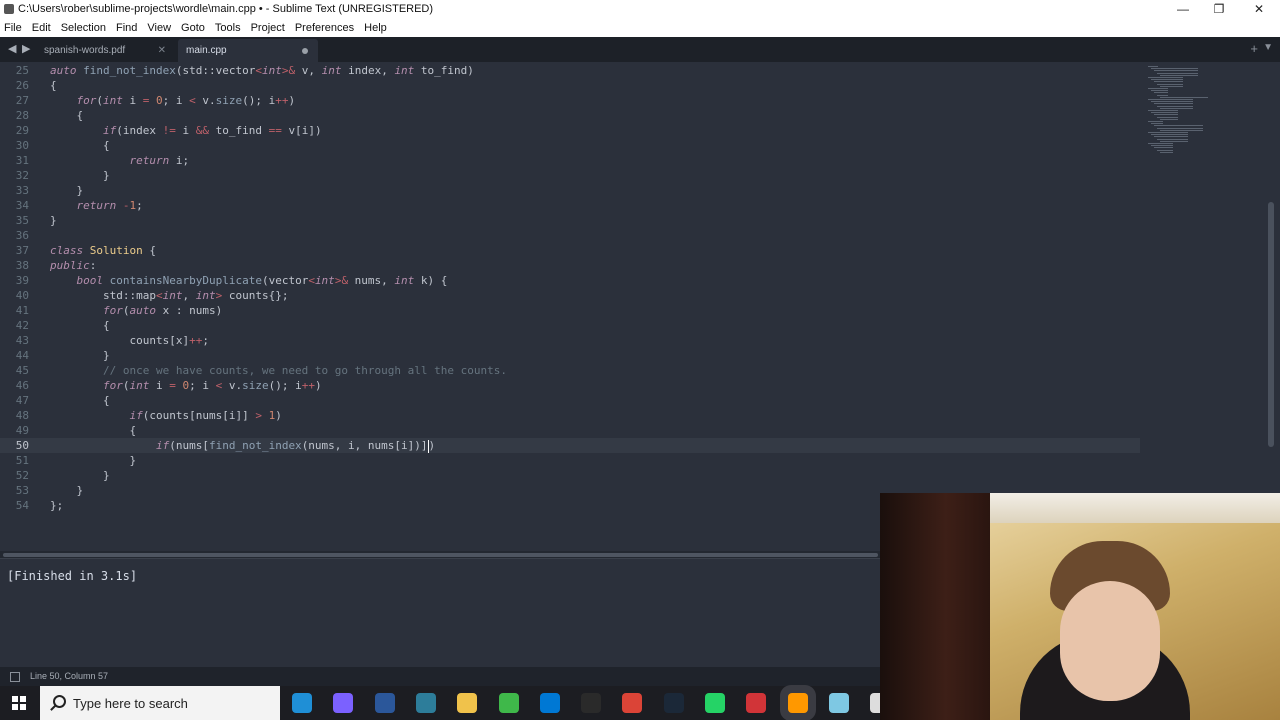 This screenshot has height=720, width=1280. I want to click on windows-start-icon, so click(19, 703).